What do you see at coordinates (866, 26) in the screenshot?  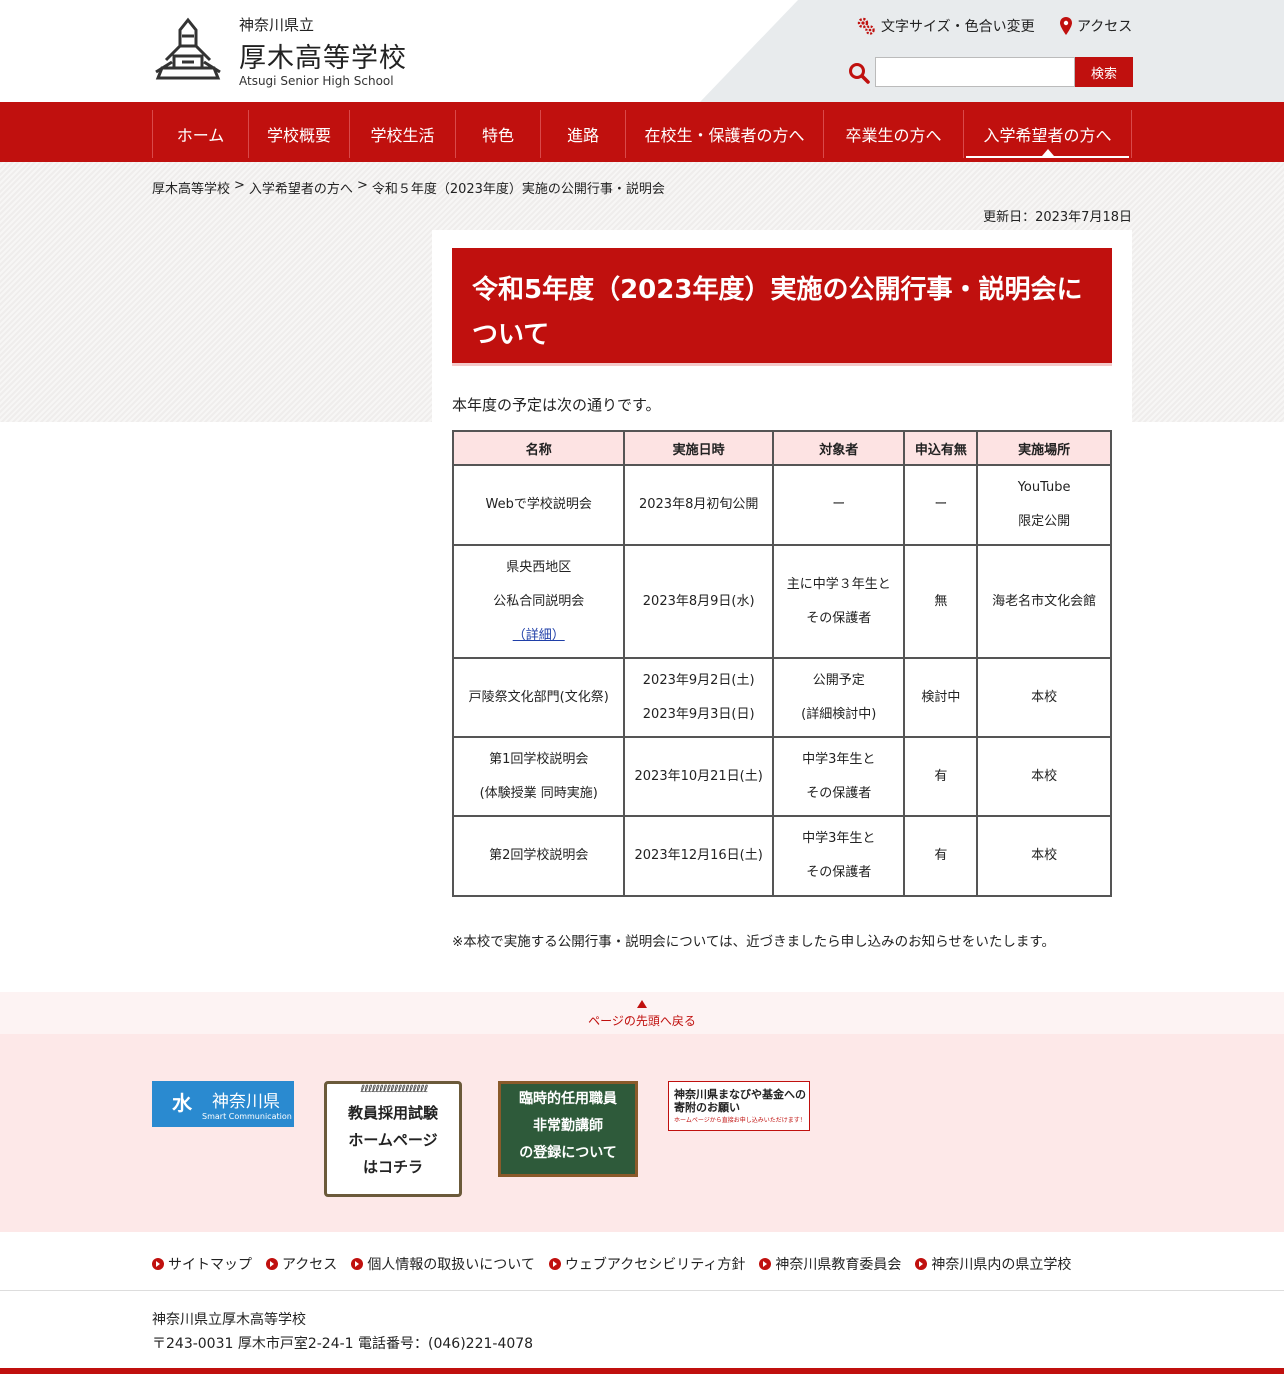 I see `gear-icon` at bounding box center [866, 26].